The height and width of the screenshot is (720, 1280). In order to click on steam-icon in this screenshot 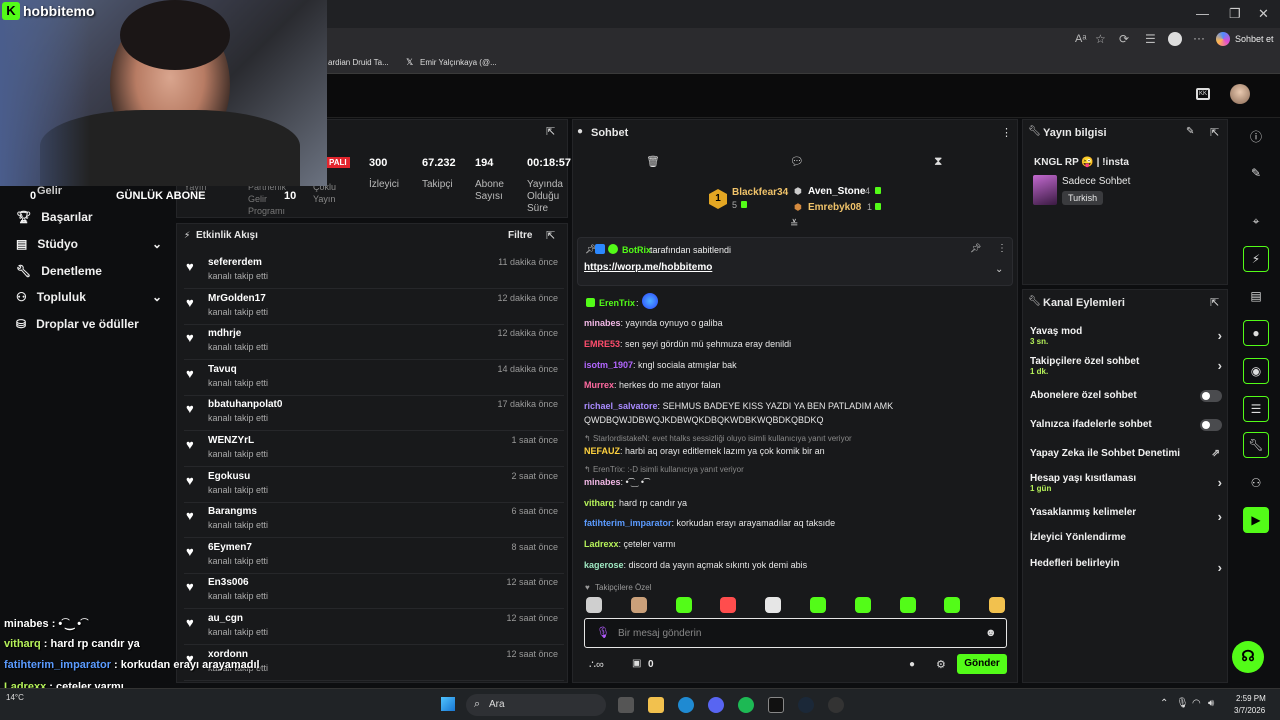, I will do `click(806, 705)`.